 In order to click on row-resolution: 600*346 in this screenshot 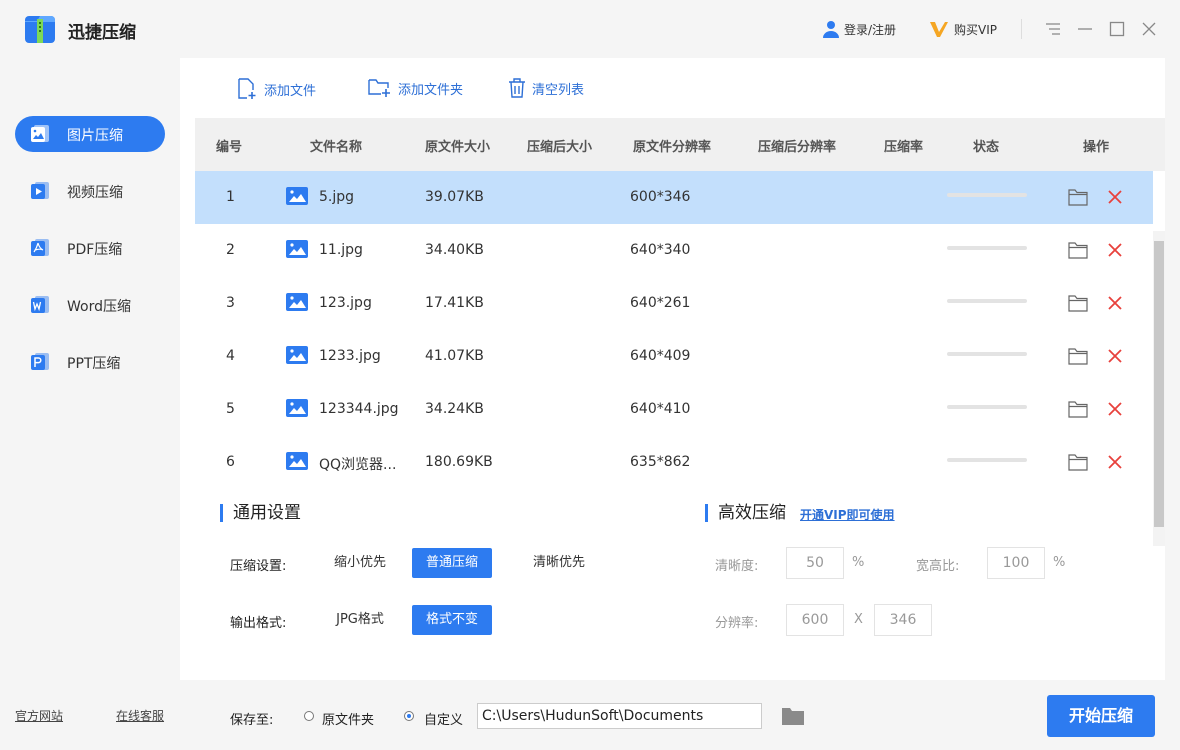, I will do `click(660, 197)`.